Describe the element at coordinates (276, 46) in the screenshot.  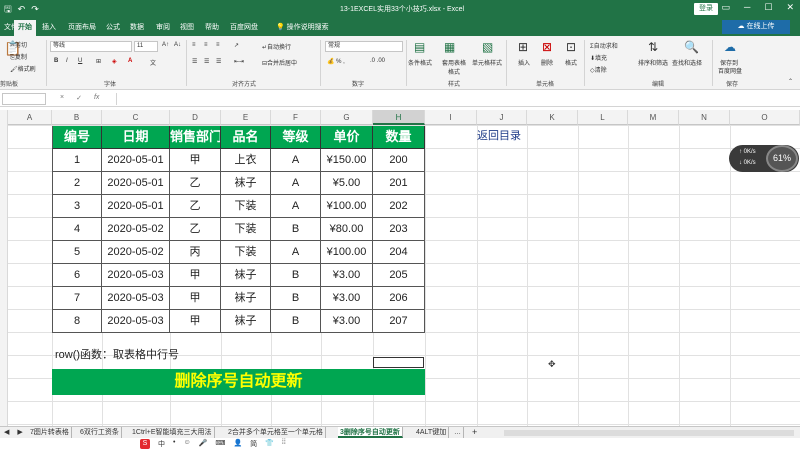
I see `wrap-text-button: ↵自动换行` at that location.